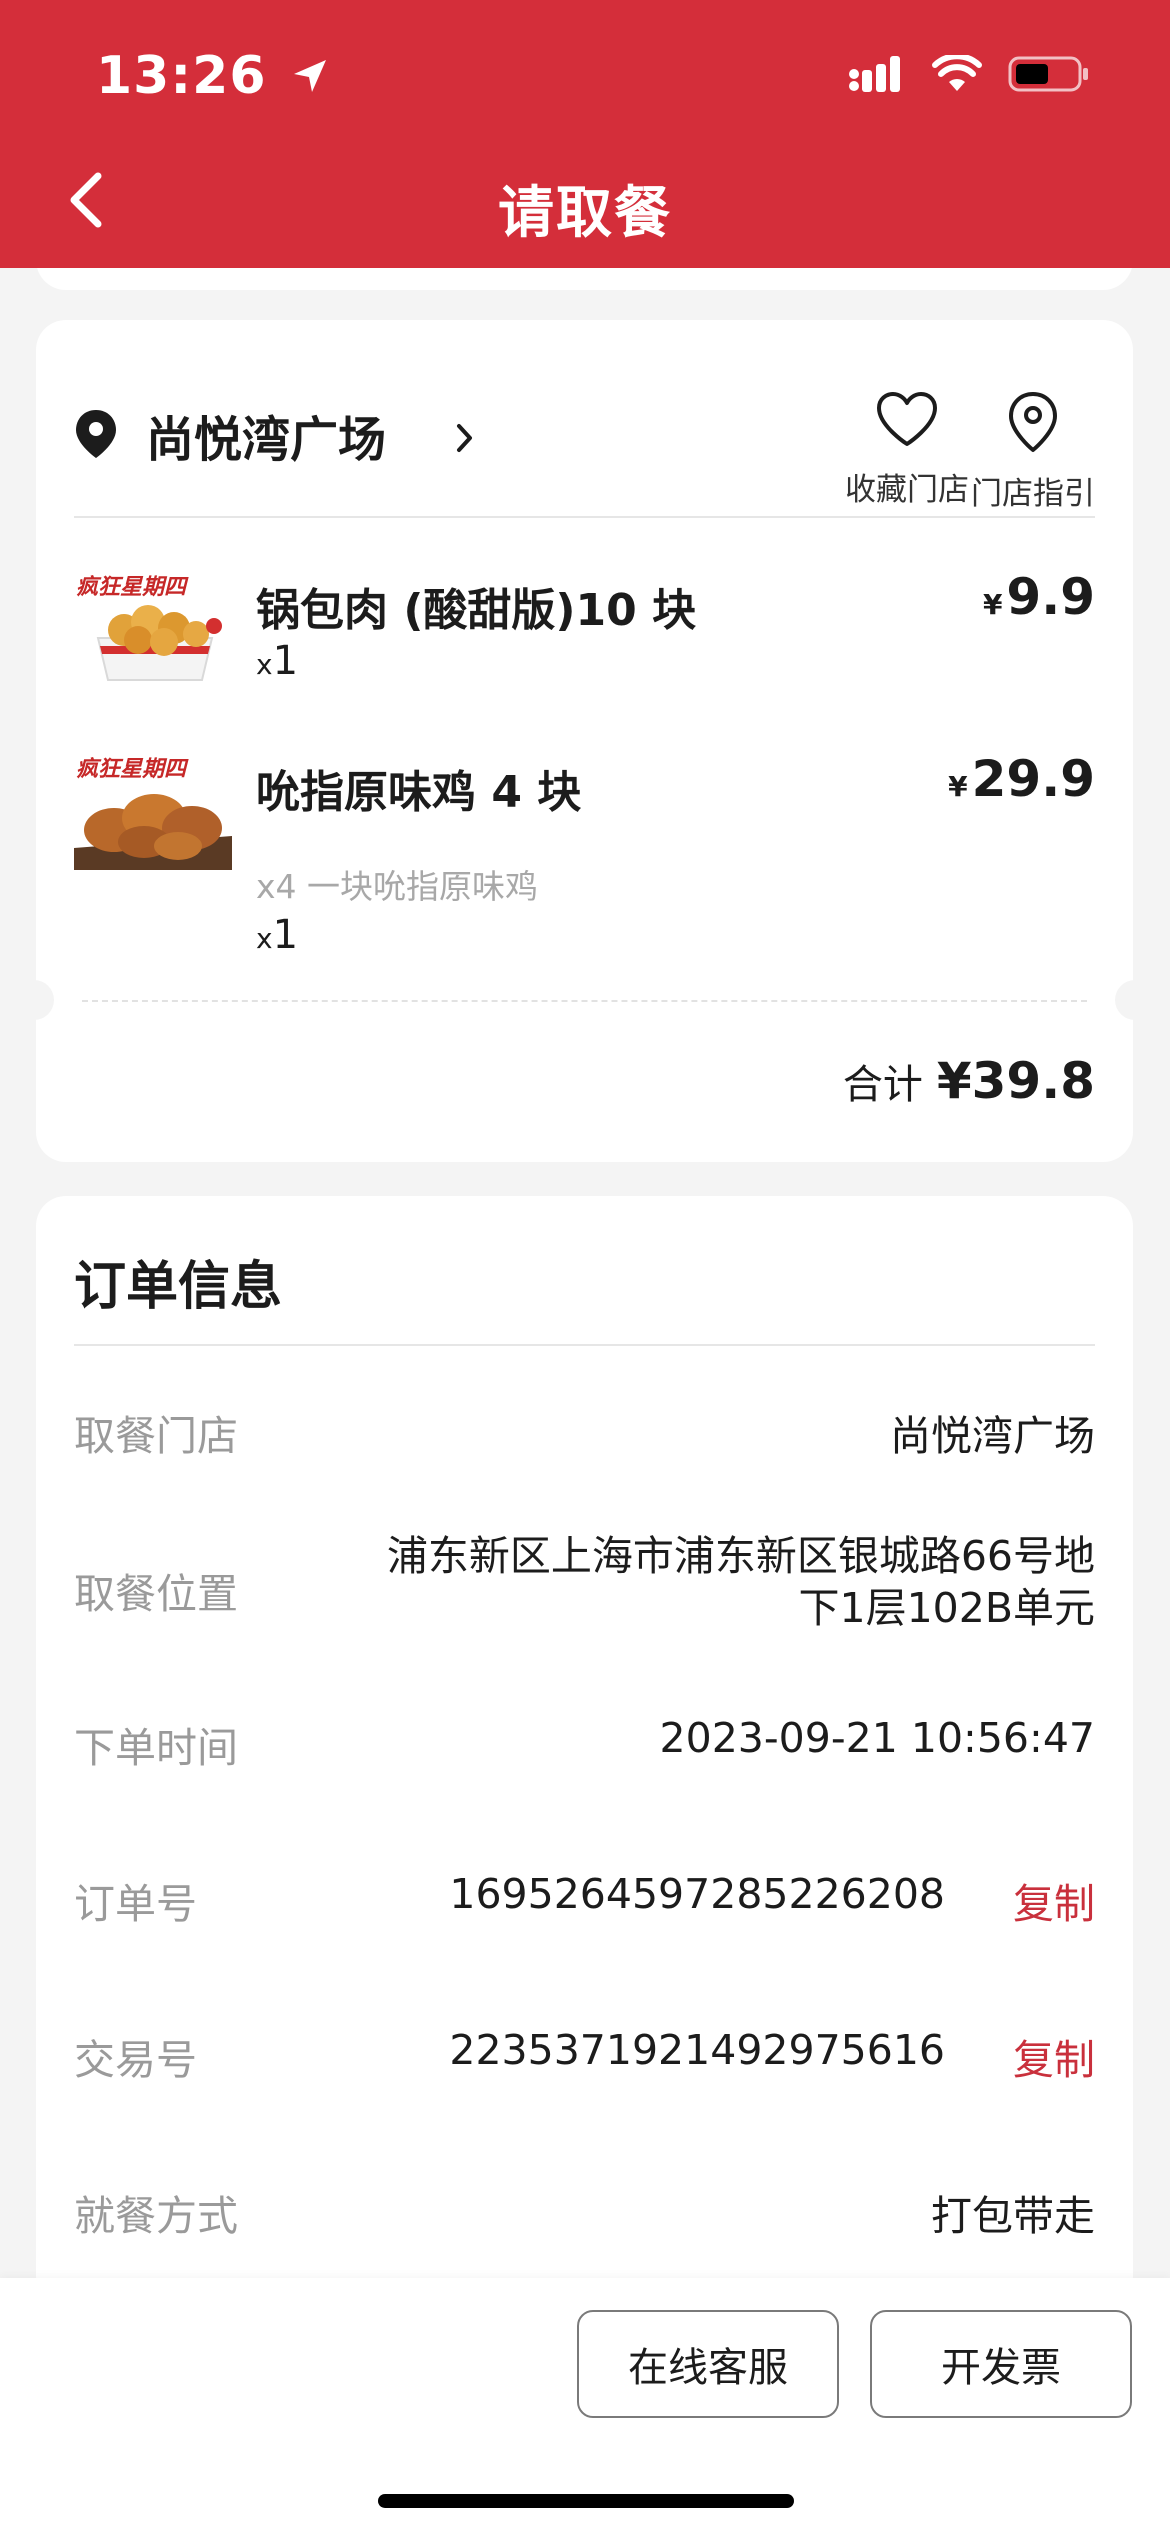 This screenshot has width=1170, height=2532. Describe the element at coordinates (882, 1085) in the screenshot. I see `total-label: 合计` at that location.